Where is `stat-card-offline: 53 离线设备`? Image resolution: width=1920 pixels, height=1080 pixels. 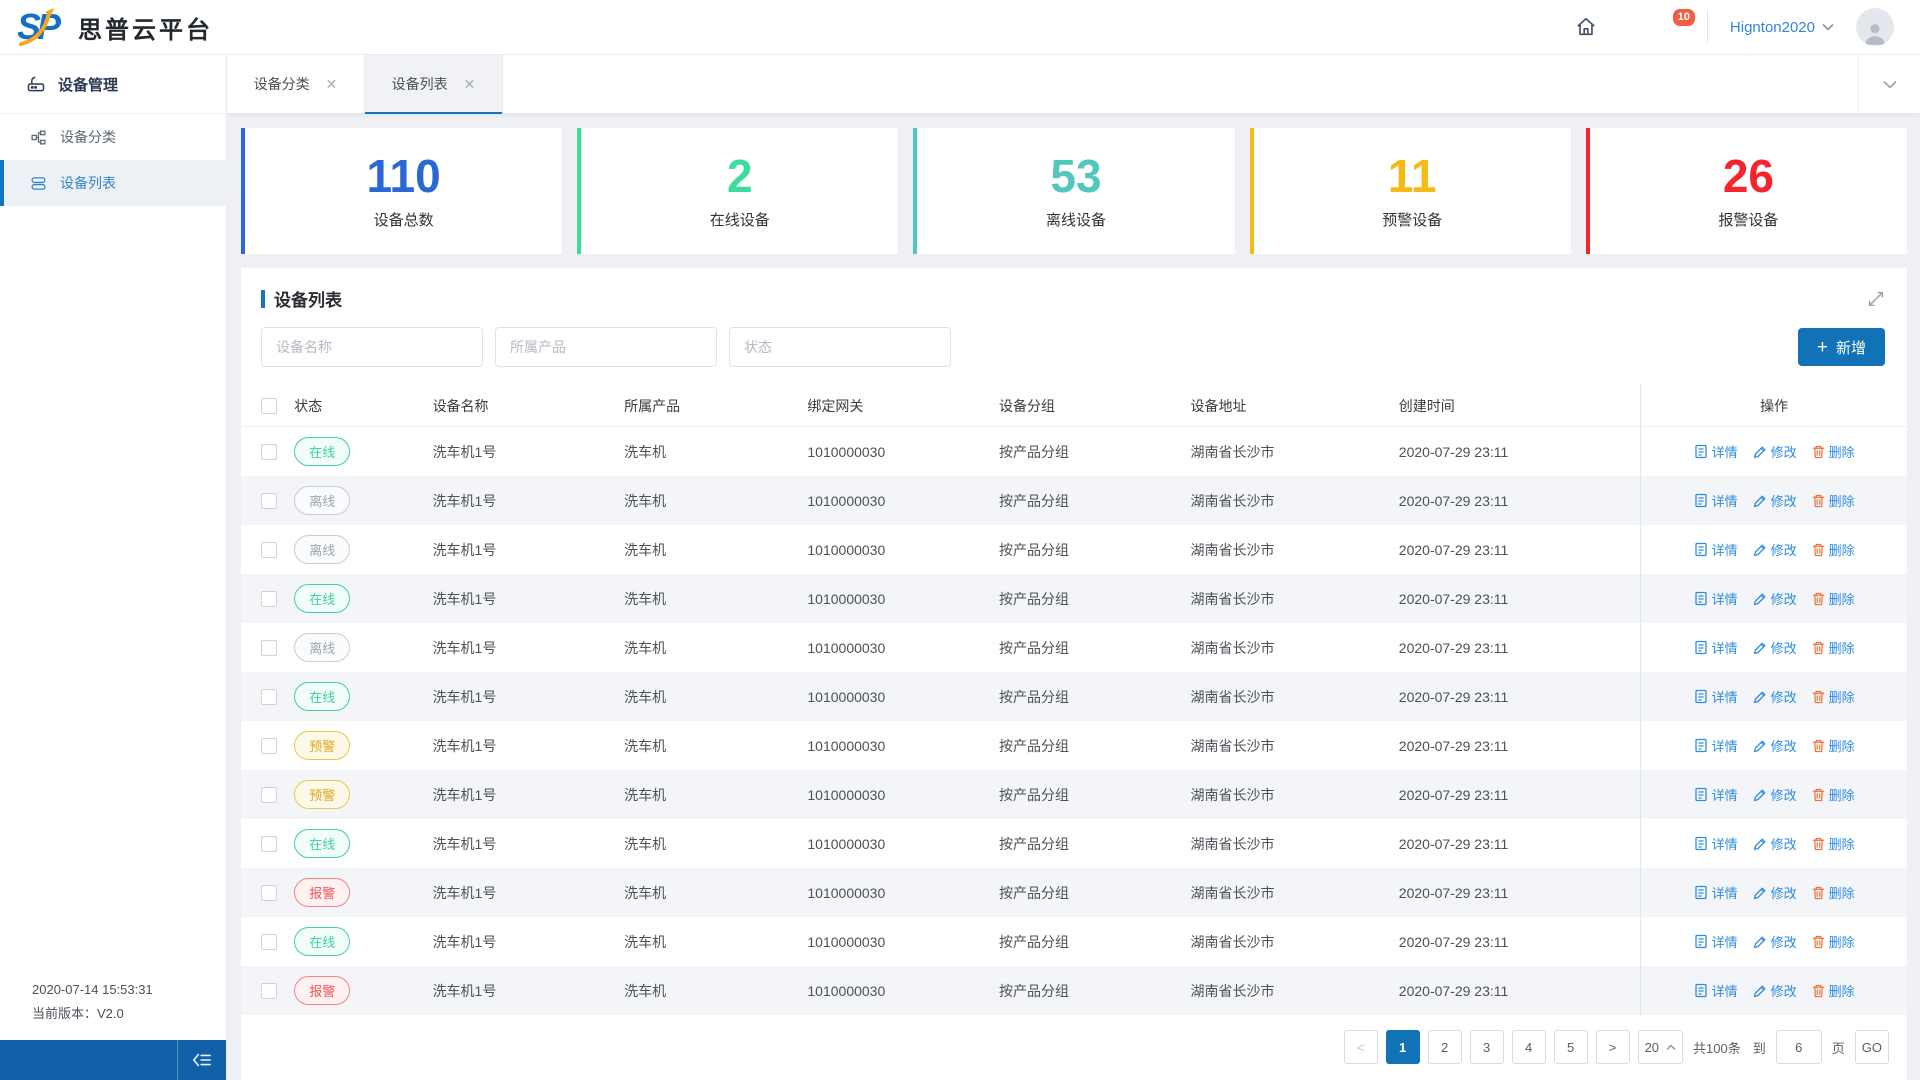 stat-card-offline: 53 离线设备 is located at coordinates (1074, 191).